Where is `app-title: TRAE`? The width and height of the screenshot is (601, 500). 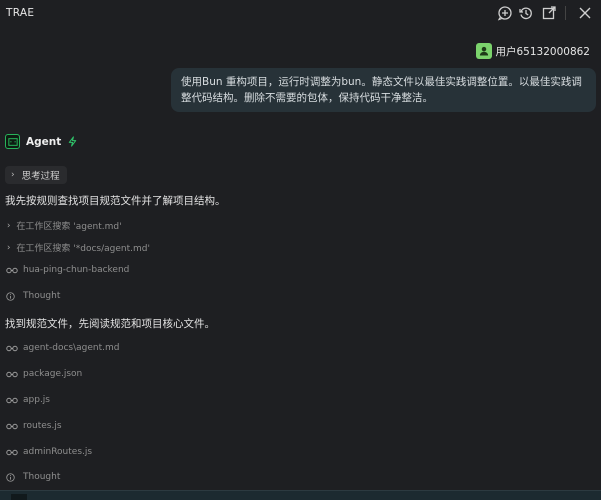
app-title: TRAE is located at coordinates (20, 13).